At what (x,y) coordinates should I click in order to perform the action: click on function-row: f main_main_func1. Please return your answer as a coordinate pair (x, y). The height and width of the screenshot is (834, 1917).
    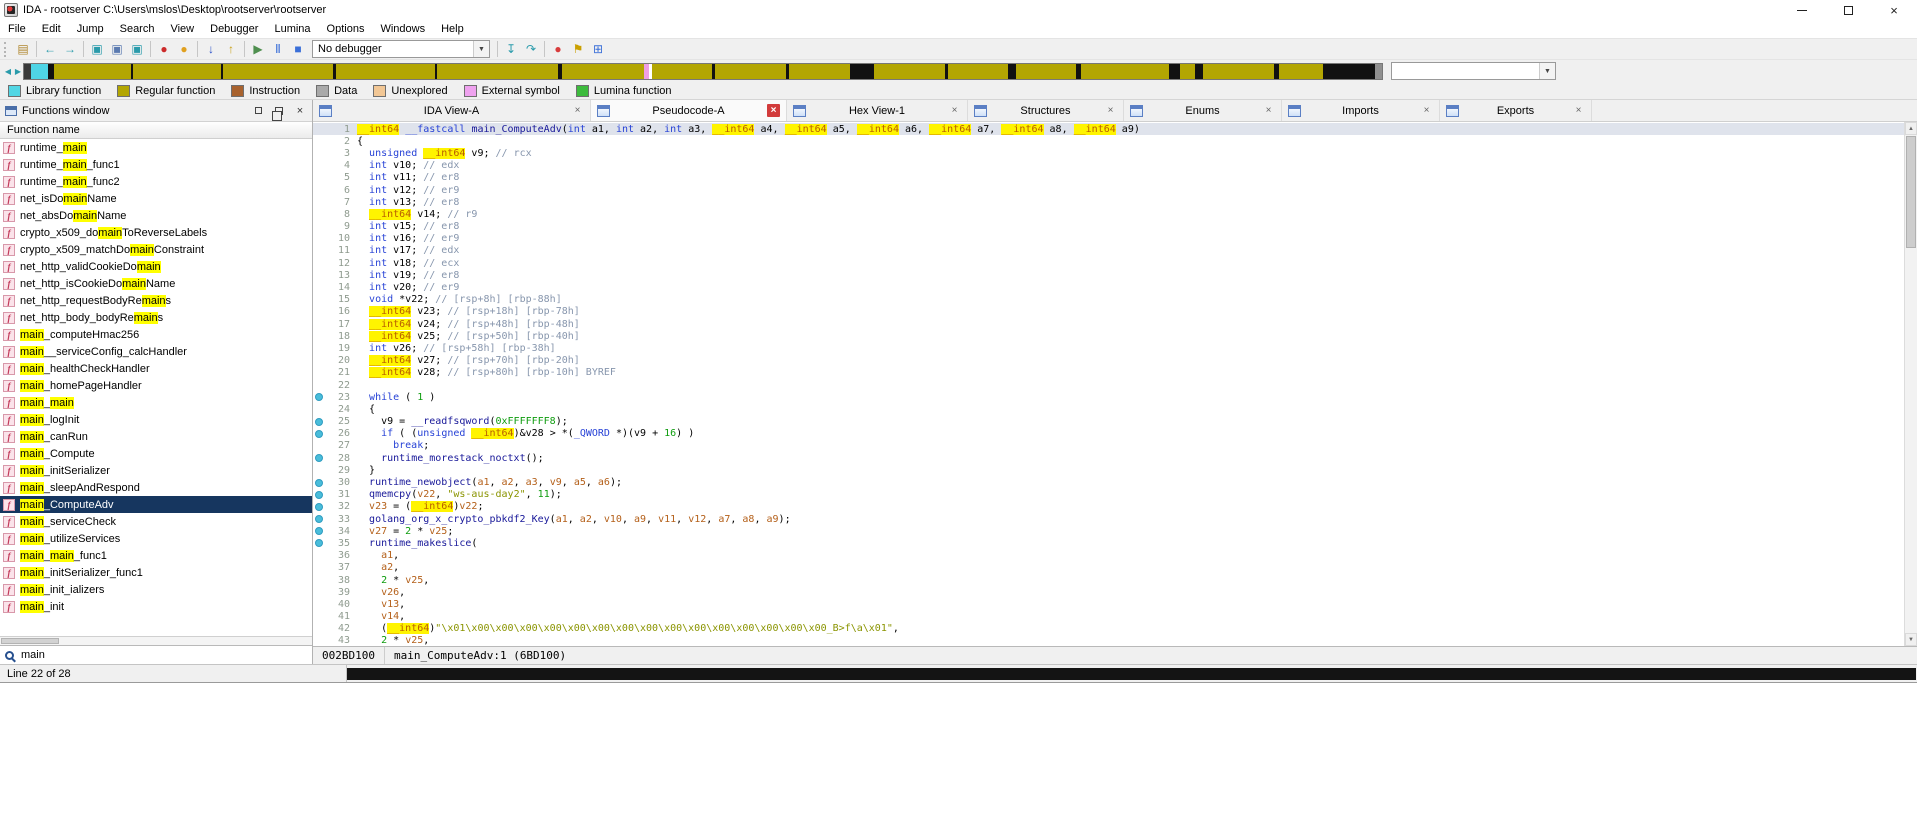
    Looking at the image, I should click on (156, 555).